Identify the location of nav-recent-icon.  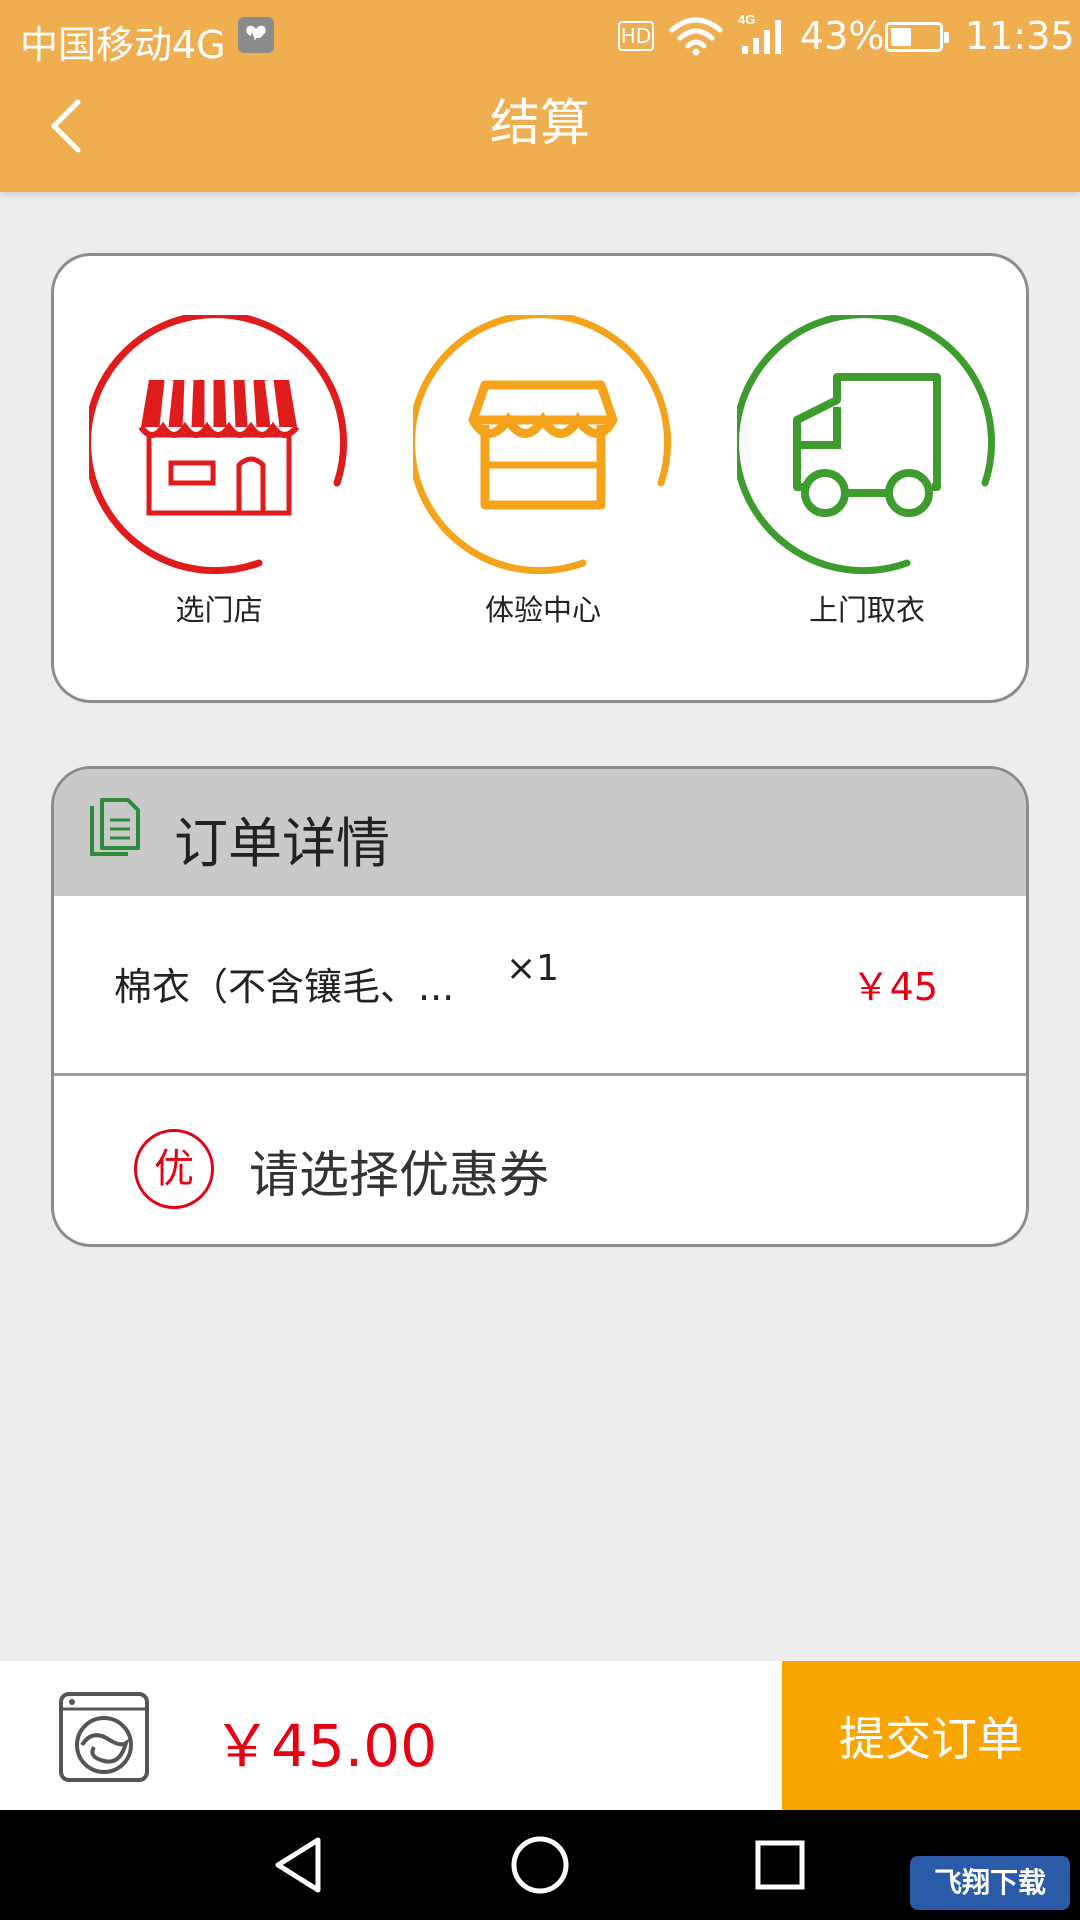
(780, 1865).